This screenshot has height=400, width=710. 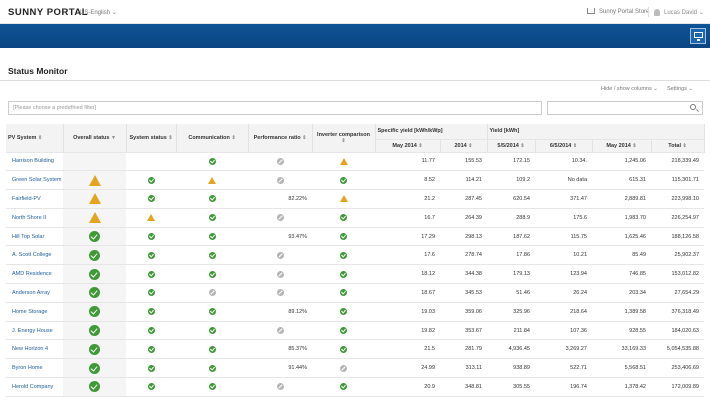 I want to click on col-pv-system: PV System ⇕, so click(x=35, y=138).